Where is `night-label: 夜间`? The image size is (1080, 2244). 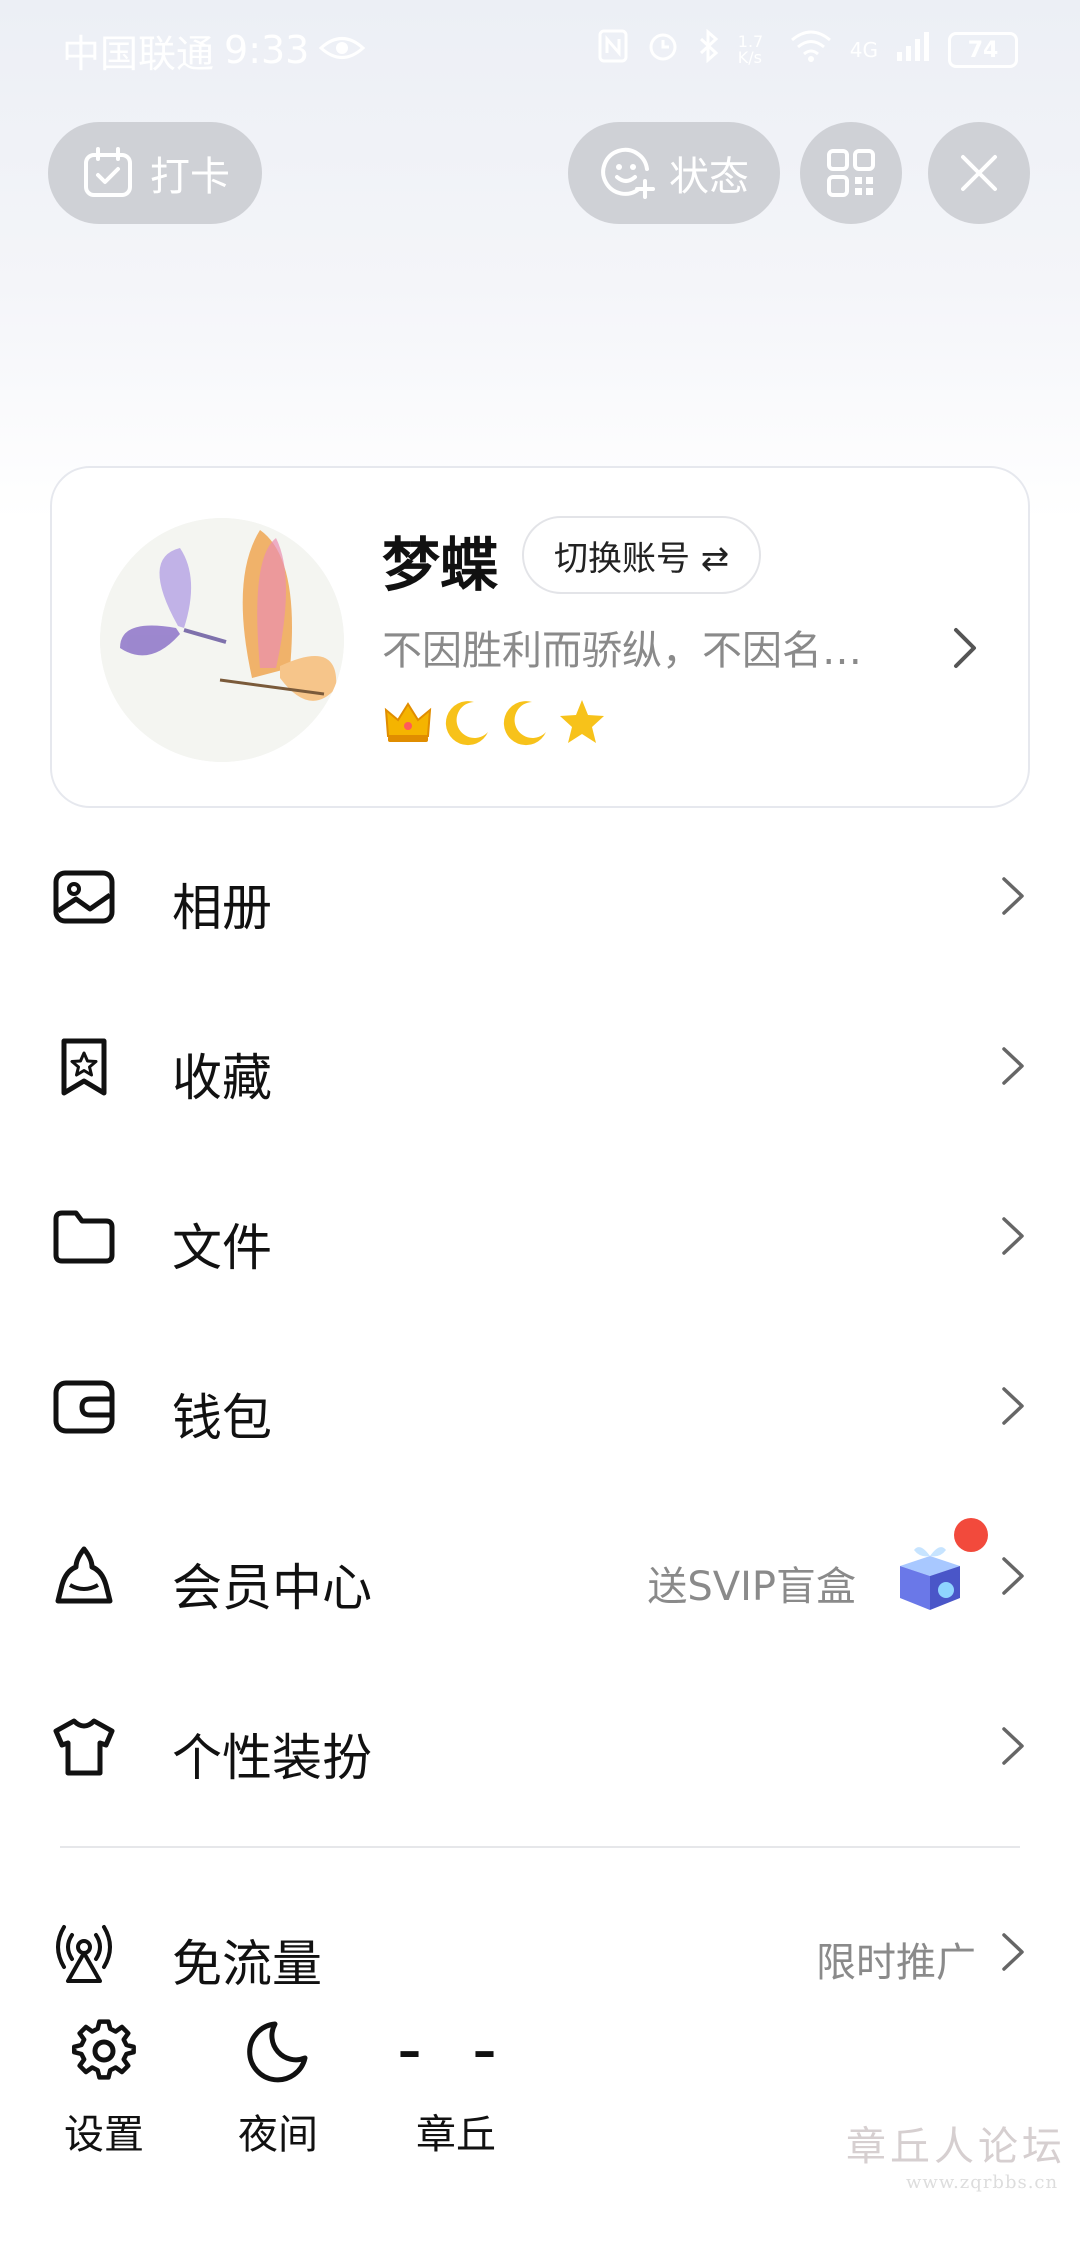
night-label: 夜间 is located at coordinates (278, 2135).